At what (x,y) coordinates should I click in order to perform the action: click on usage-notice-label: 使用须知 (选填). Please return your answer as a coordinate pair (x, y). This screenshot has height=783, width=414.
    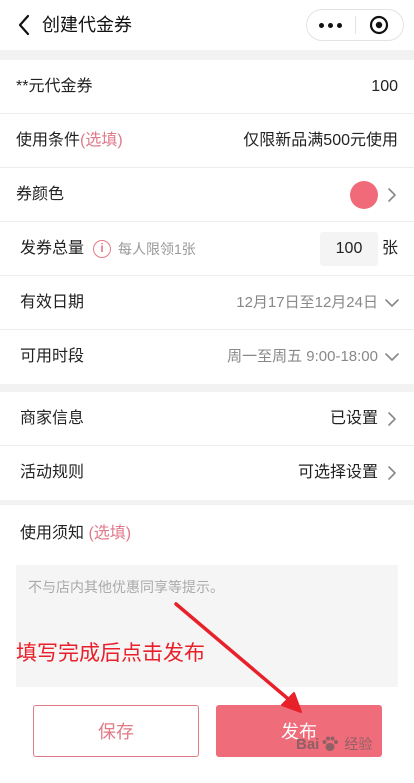
    Looking at the image, I should click on (75, 531).